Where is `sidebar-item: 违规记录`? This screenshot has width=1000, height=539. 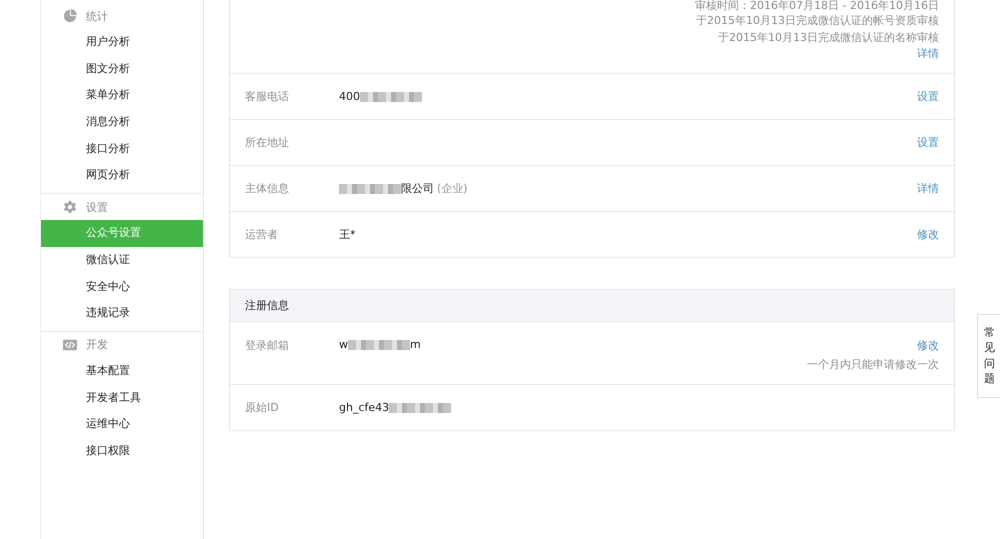 sidebar-item: 违规记录 is located at coordinates (122, 313).